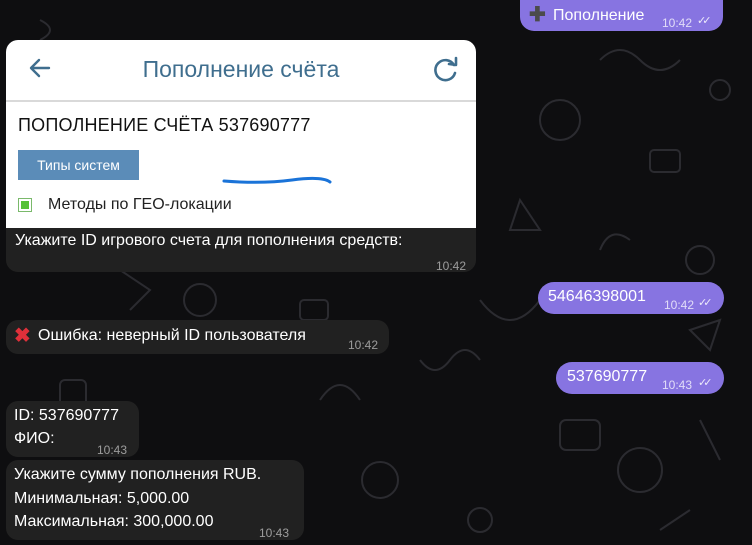 The height and width of the screenshot is (545, 752). I want to click on incoming-message-error: ✖ Ошибка: неверный ID пользователя 10:42, so click(197, 337).